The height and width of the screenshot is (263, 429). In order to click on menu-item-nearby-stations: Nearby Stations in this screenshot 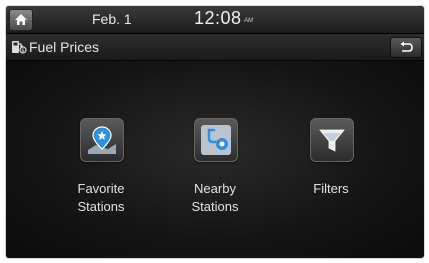, I will do `click(215, 168)`.